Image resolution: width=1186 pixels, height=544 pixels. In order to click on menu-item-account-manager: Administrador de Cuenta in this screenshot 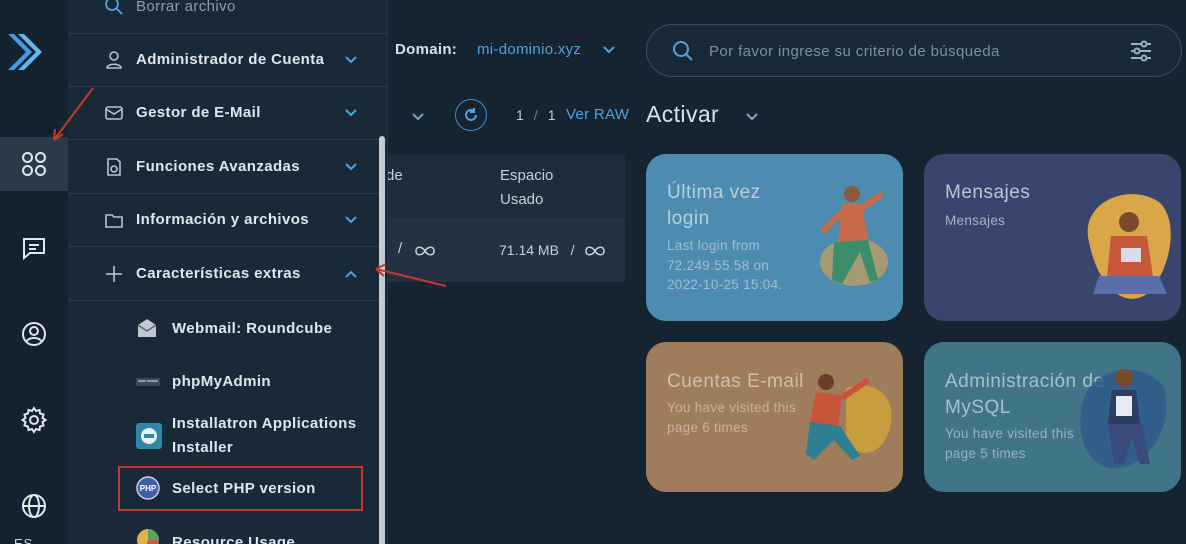, I will do `click(228, 60)`.